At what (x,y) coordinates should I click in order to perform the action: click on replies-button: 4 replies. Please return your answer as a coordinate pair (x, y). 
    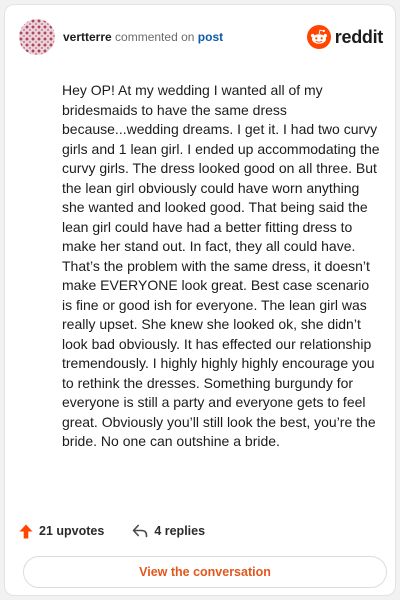
    Looking at the image, I should click on (168, 531).